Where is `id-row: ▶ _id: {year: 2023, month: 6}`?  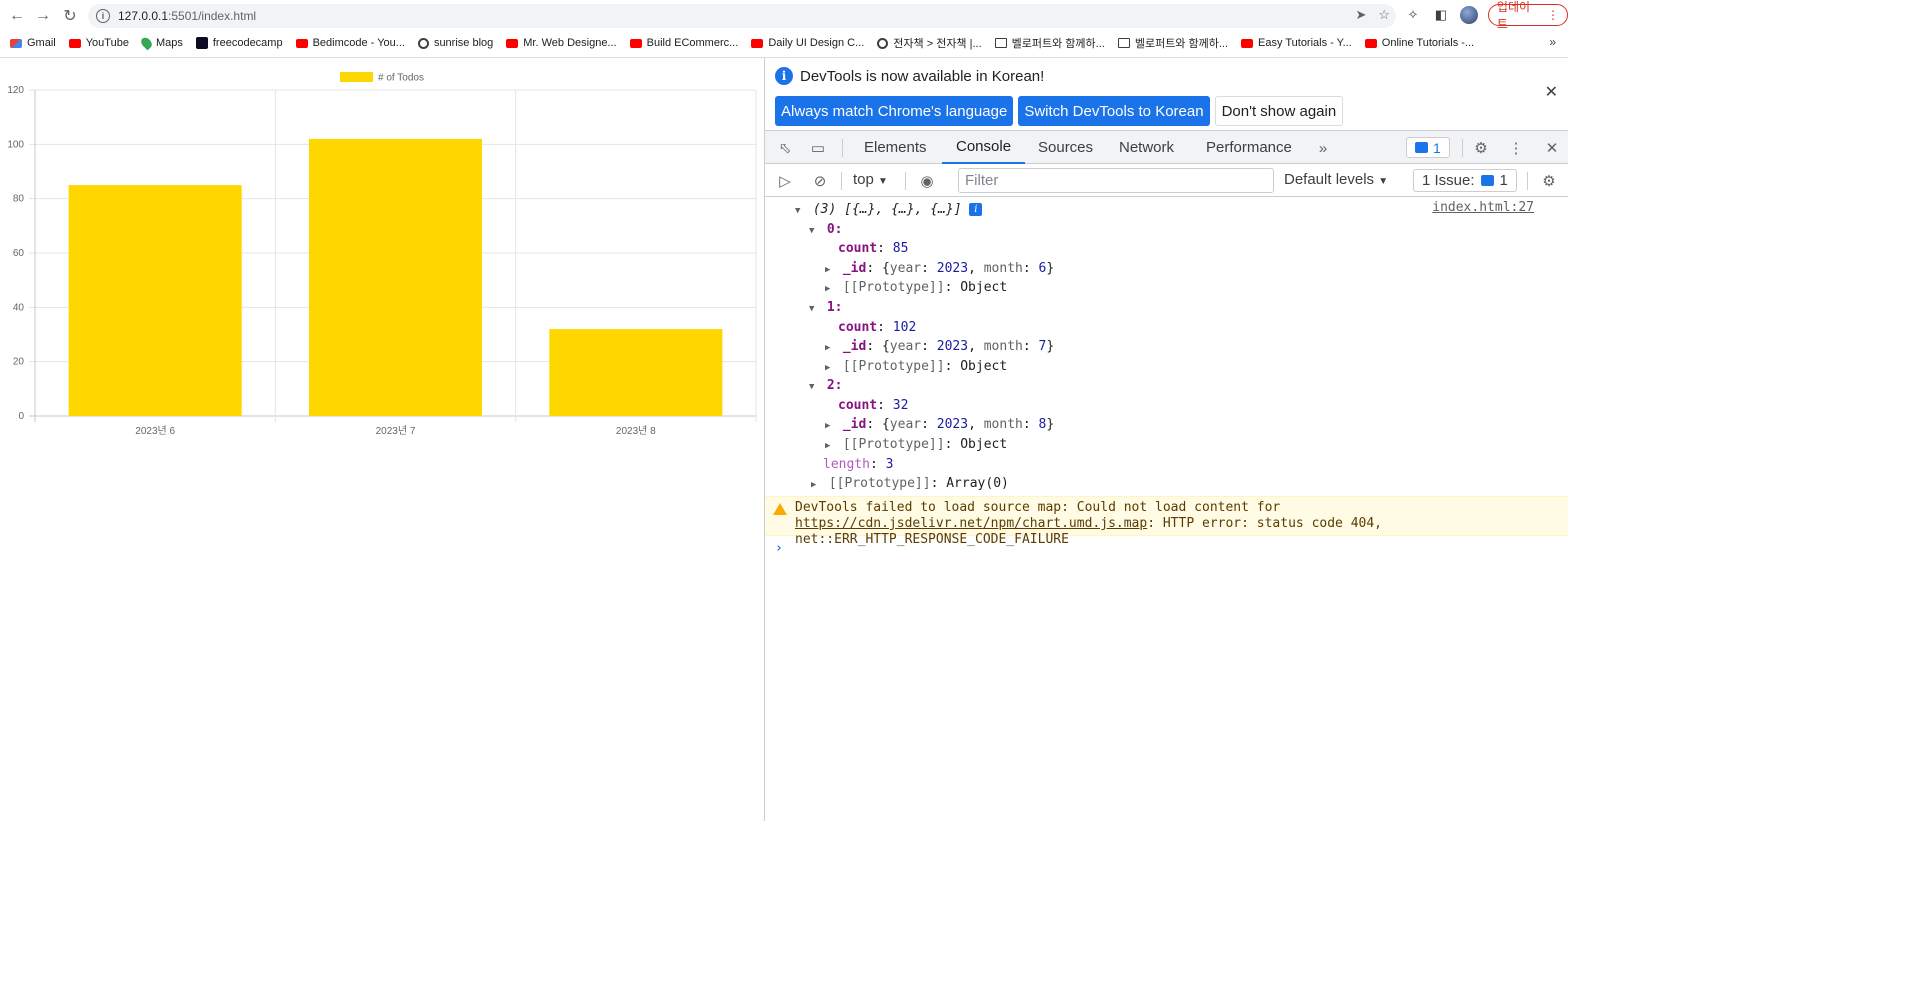
id-row: ▶ _id: {year: 2023, month: 6} is located at coordinates (939, 269).